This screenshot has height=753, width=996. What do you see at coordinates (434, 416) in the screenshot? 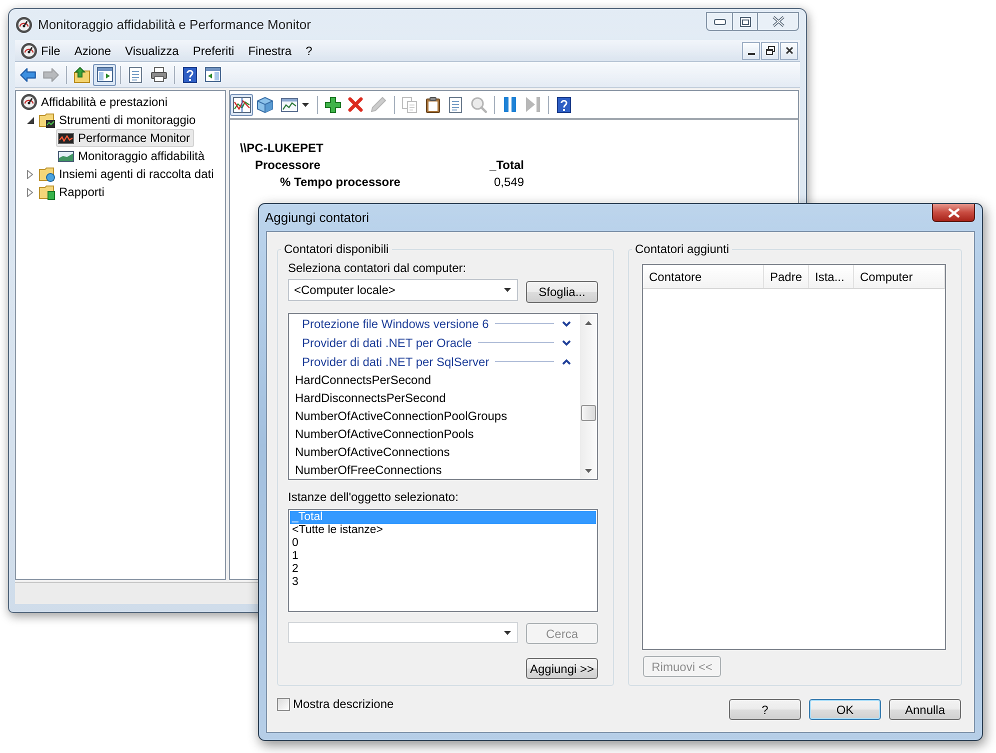
I see `counter-item: NumberOfActiveConnectionPoolGroups` at bounding box center [434, 416].